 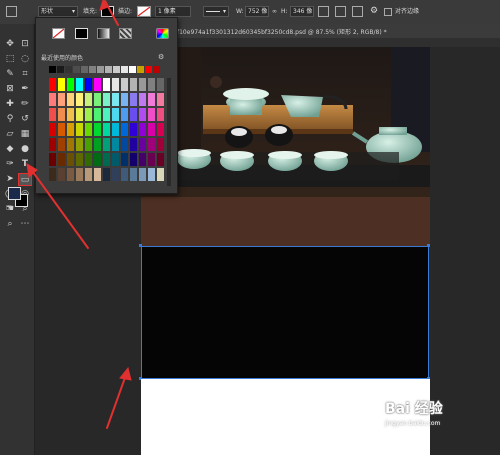 What do you see at coordinates (323, 11) in the screenshot?
I see `path-operations-icon` at bounding box center [323, 11].